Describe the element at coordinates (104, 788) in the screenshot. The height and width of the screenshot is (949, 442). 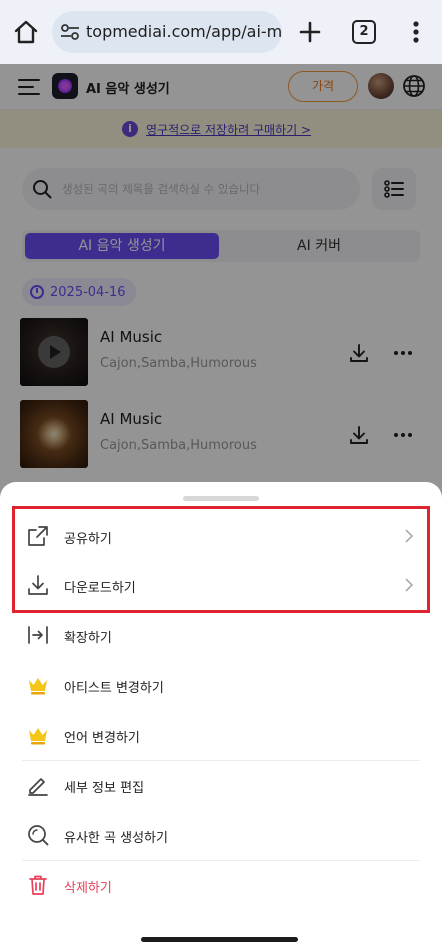
I see `edit-details-label: 세부 정보 편집` at that location.